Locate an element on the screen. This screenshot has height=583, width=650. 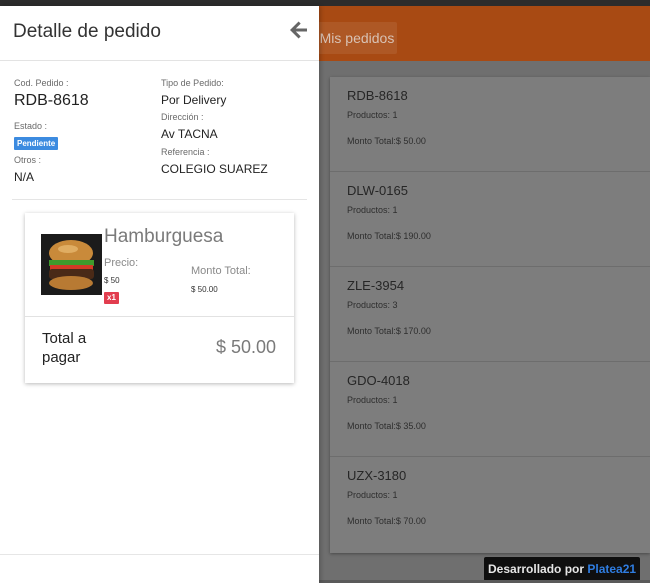
divider is located at coordinates (159, 199).